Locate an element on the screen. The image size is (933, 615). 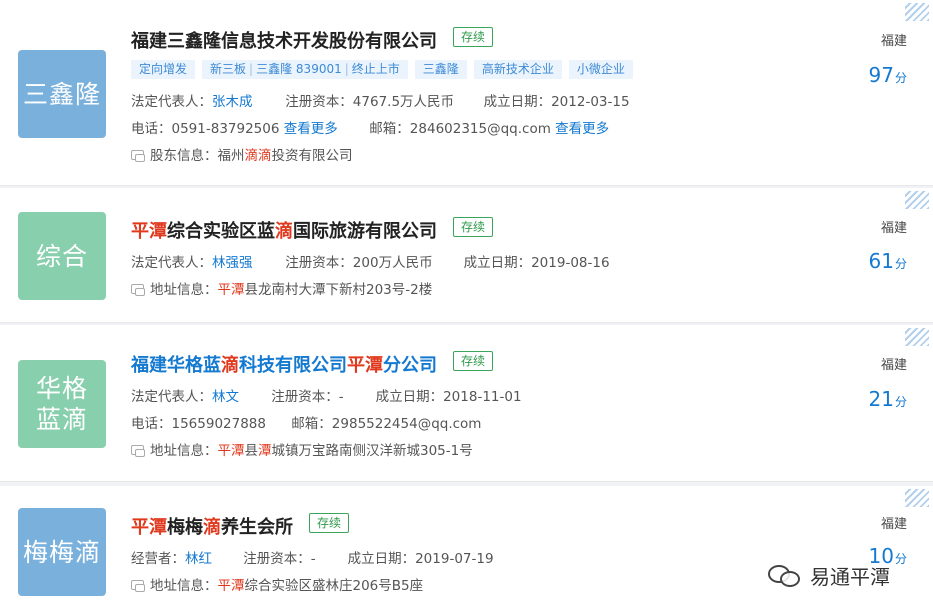
company-name-text: 梅梅 is located at coordinates (185, 527).